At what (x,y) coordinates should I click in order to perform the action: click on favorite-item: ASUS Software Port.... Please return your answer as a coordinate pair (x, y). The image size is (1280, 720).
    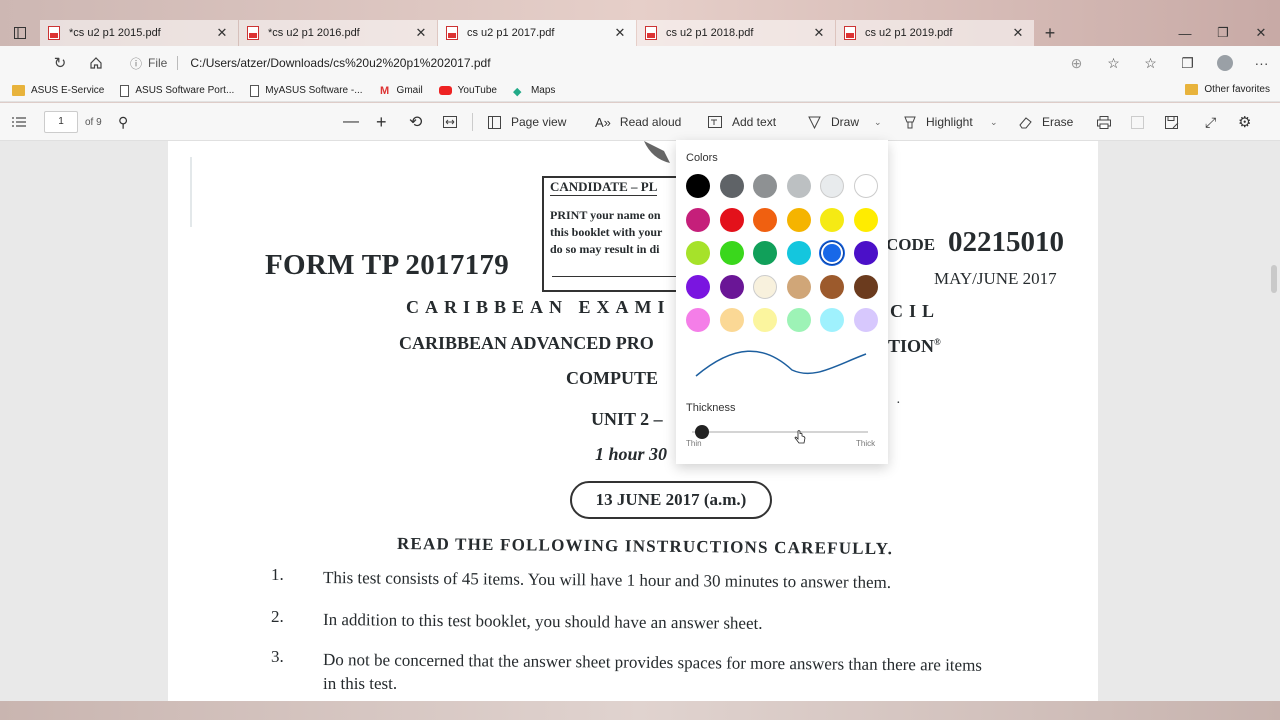
    Looking at the image, I should click on (177, 90).